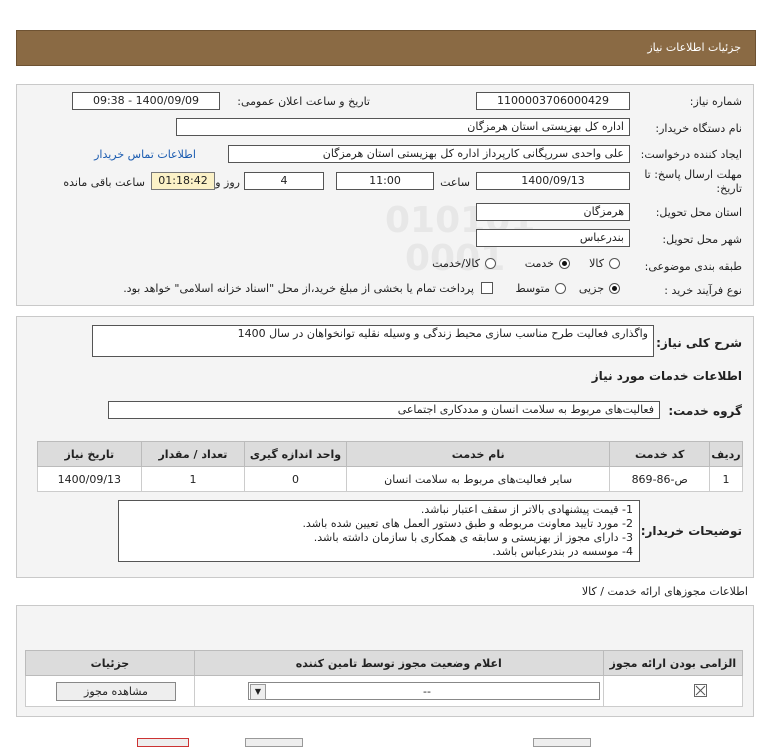 The image size is (770, 747). What do you see at coordinates (664, 591) in the screenshot?
I see `permits-section-title: اطلاعات مجوزهای ارائه خدمت / کالا` at bounding box center [664, 591].